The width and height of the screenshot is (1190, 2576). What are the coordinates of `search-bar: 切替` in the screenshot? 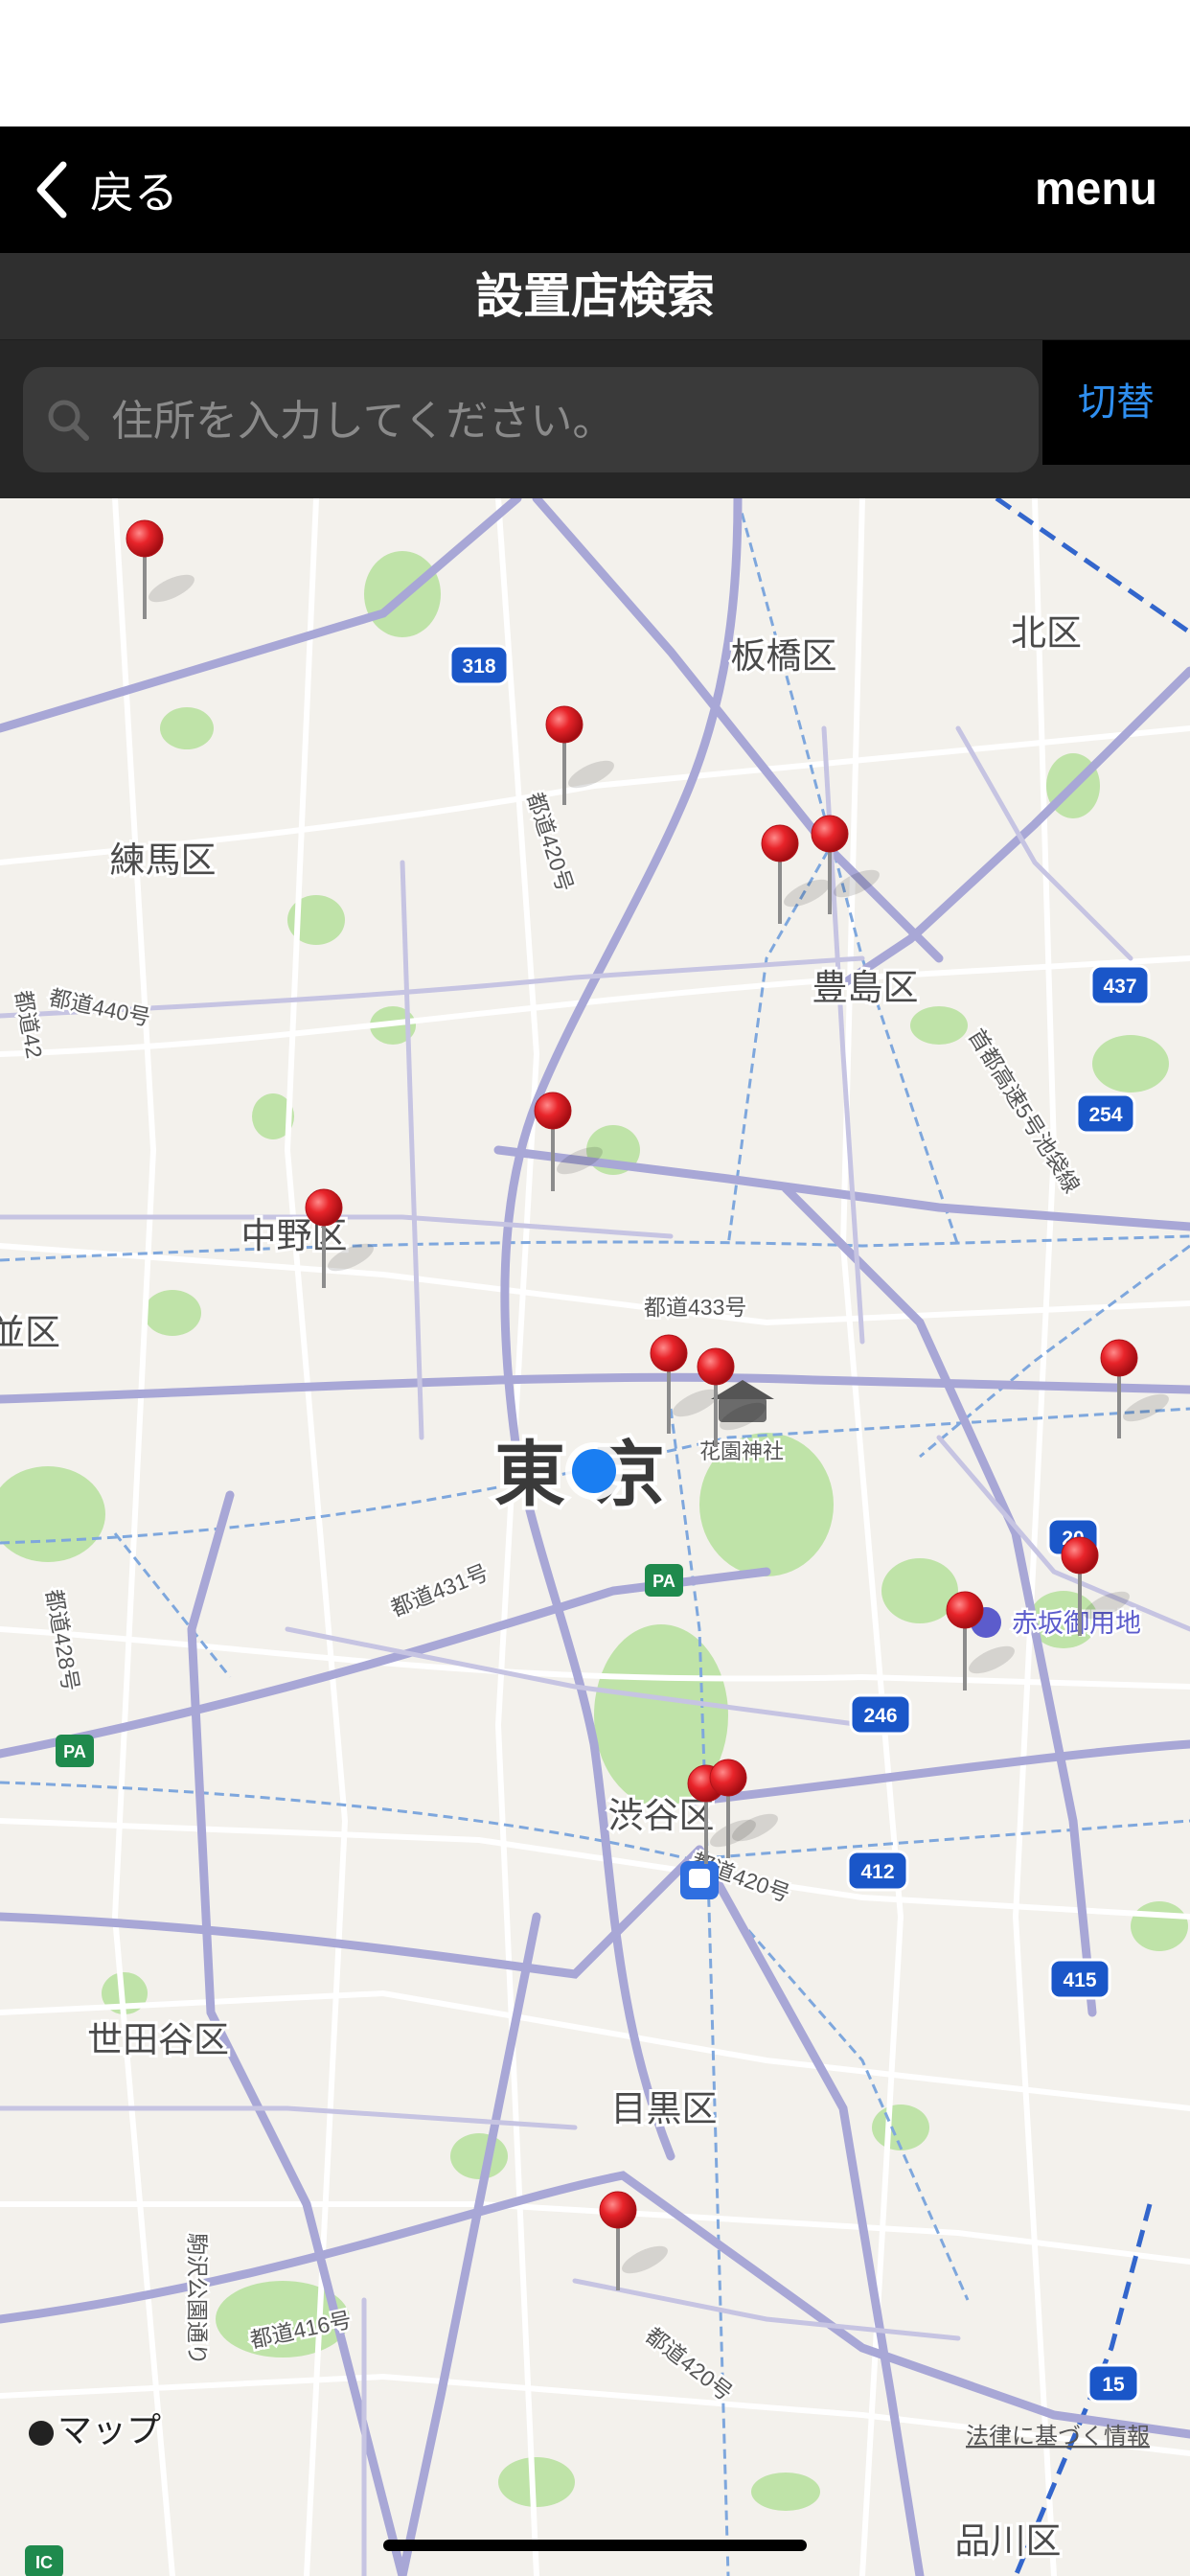 It's located at (595, 419).